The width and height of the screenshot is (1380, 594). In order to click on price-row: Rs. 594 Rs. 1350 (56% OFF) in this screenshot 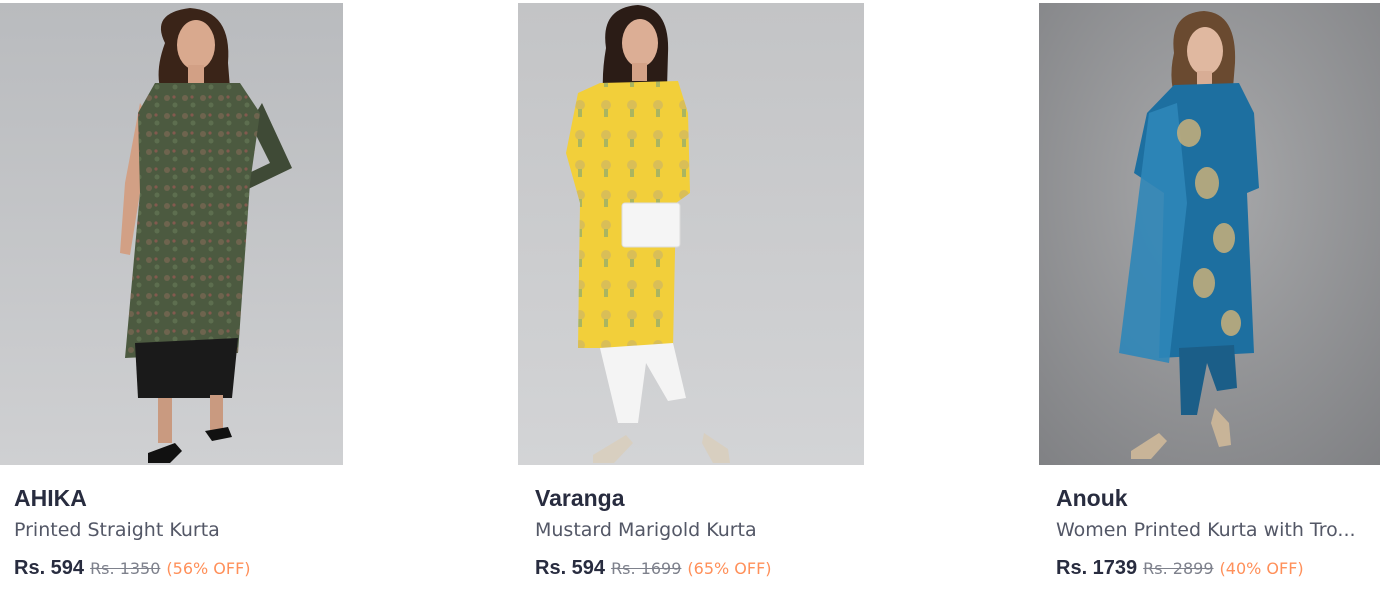, I will do `click(178, 569)`.